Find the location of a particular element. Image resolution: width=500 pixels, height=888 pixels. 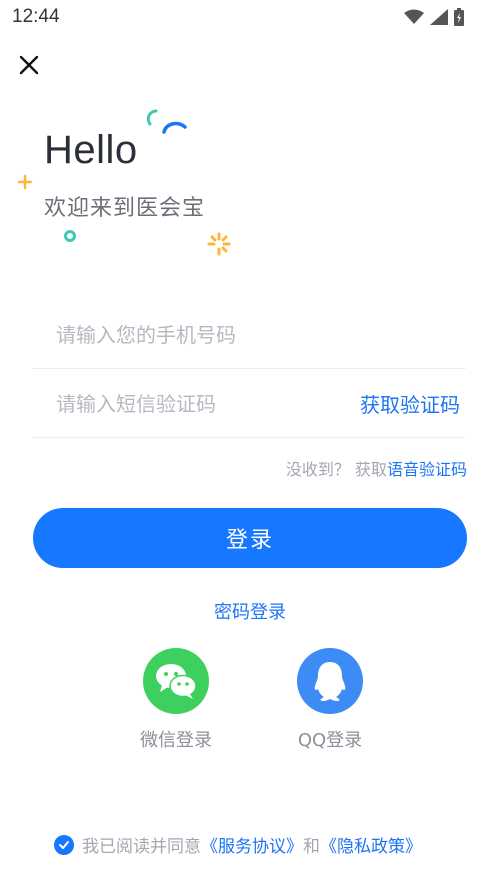

wechat-login-label: 微信登录 is located at coordinates (176, 740).